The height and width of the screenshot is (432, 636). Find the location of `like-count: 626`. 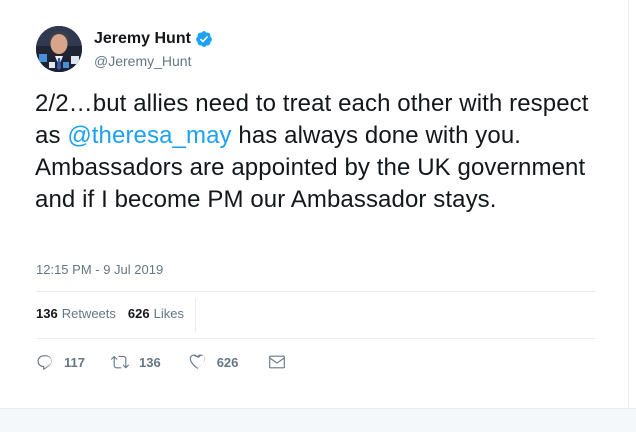

like-count: 626 is located at coordinates (227, 362).